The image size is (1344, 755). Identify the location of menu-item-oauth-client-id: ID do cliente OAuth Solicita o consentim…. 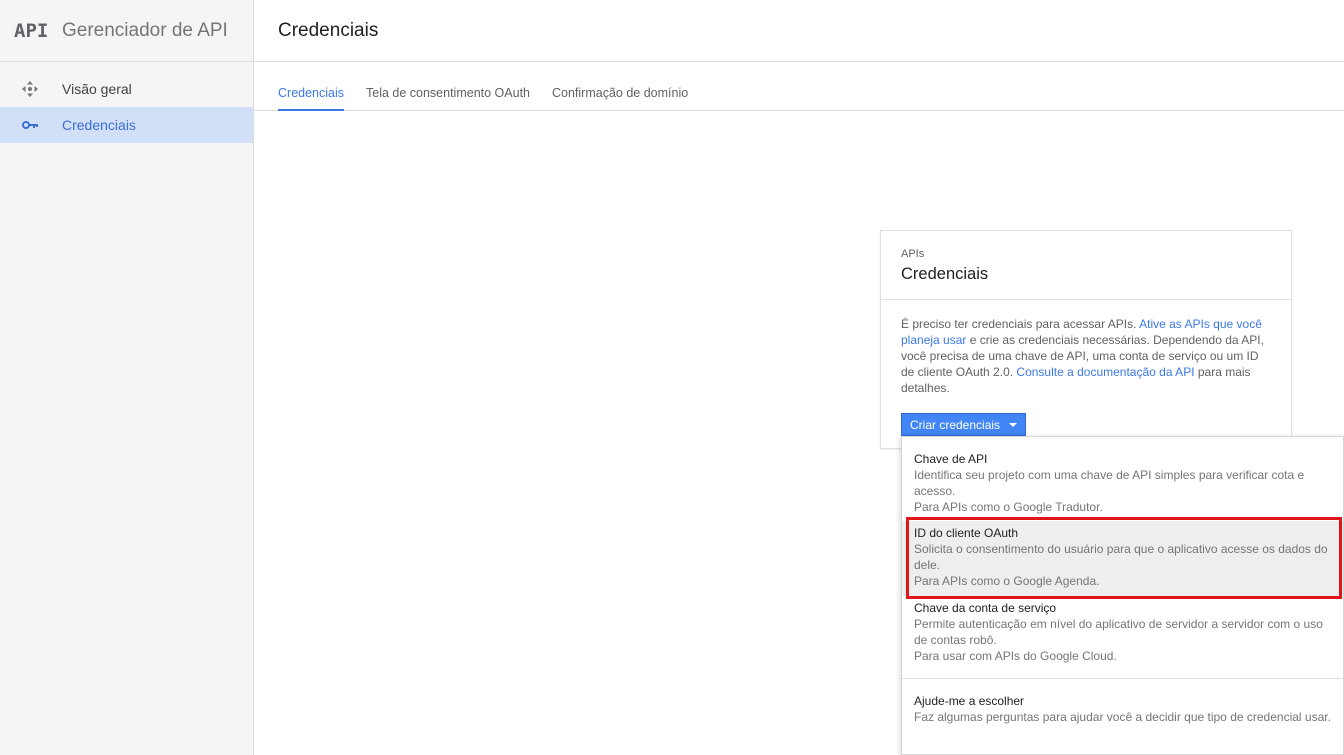
(1122, 558).